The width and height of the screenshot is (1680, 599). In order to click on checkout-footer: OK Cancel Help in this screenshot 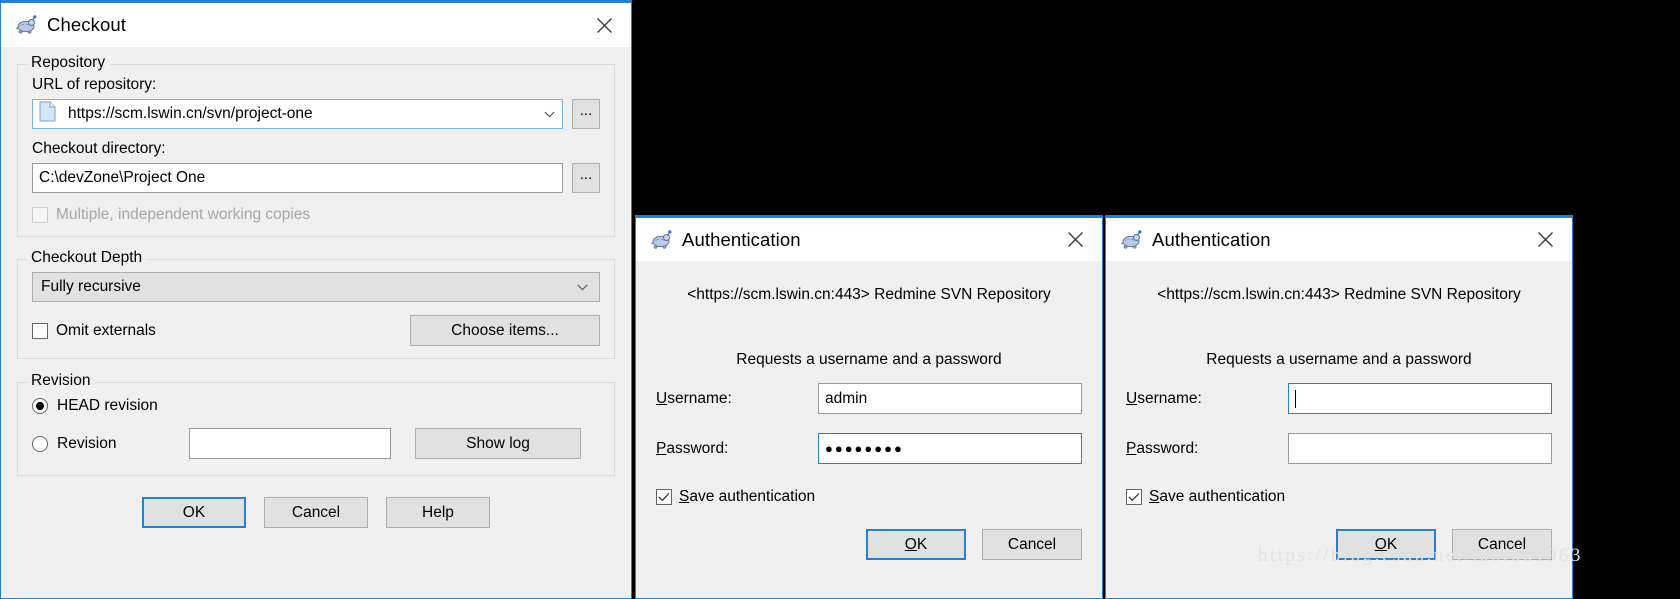, I will do `click(316, 512)`.